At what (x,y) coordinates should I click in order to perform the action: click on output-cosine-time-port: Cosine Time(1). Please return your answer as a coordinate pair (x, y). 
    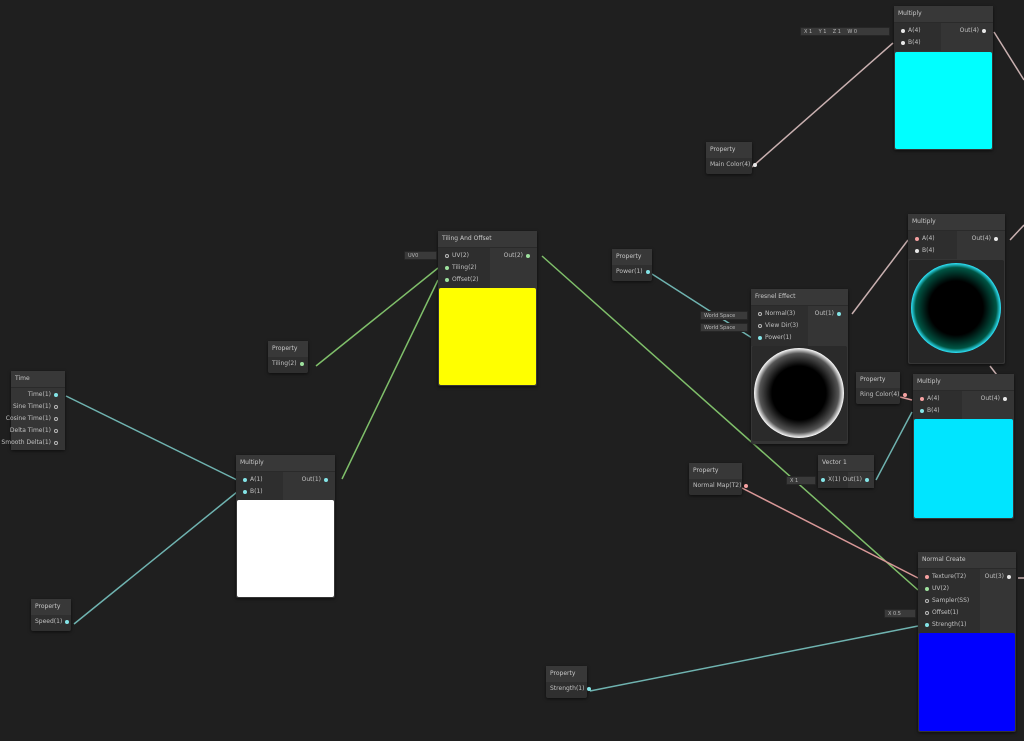
    Looking at the image, I should click on (33, 419).